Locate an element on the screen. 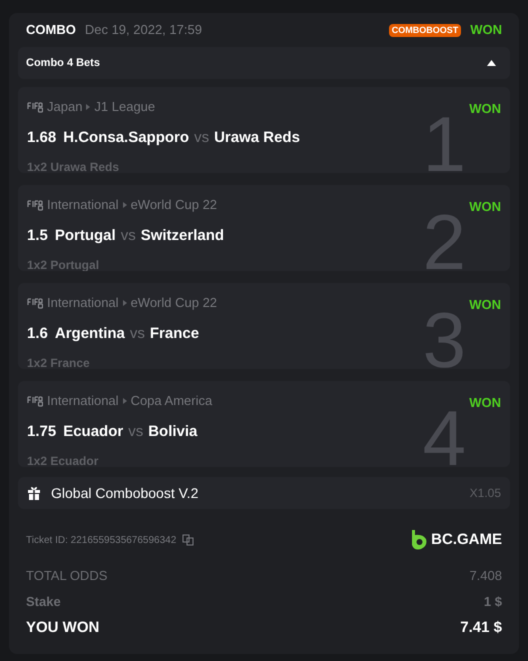 Image resolution: width=528 pixels, height=661 pixels. home-team: Ecuador is located at coordinates (93, 432).